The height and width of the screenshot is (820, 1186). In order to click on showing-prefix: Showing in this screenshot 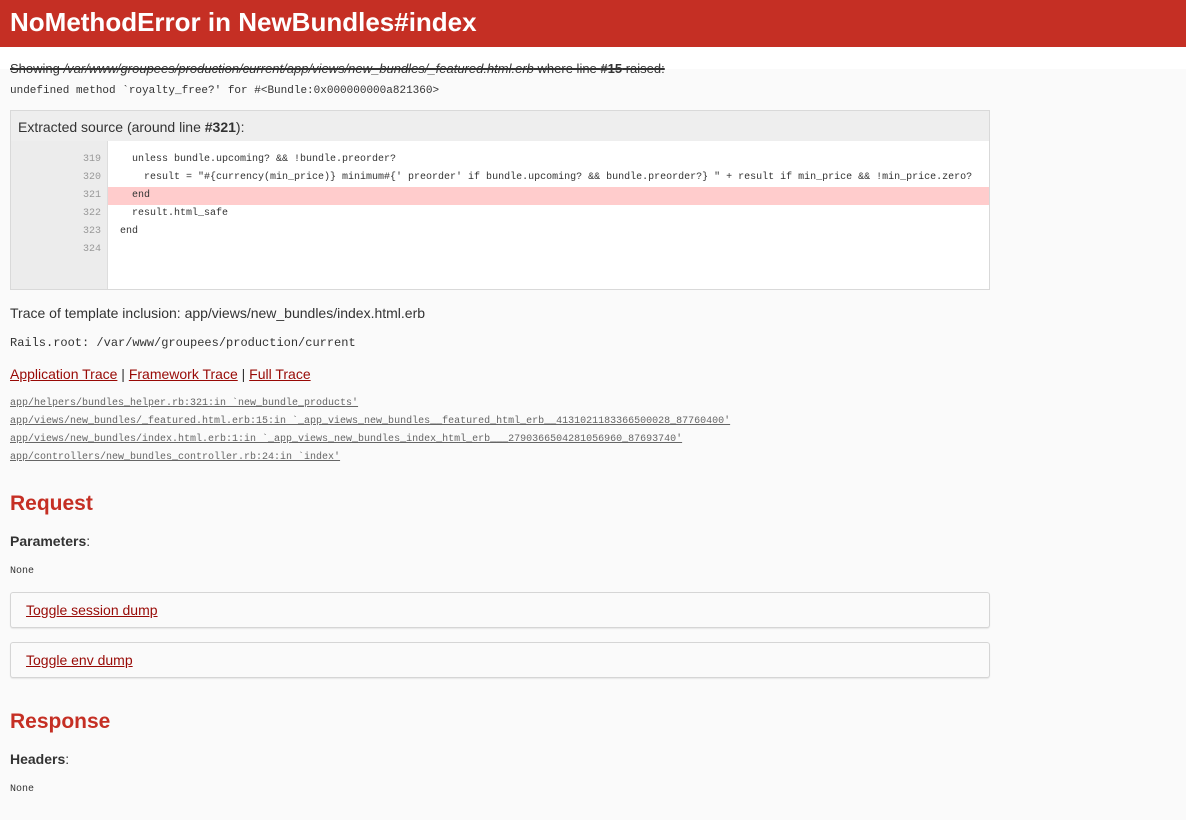, I will do `click(37, 68)`.